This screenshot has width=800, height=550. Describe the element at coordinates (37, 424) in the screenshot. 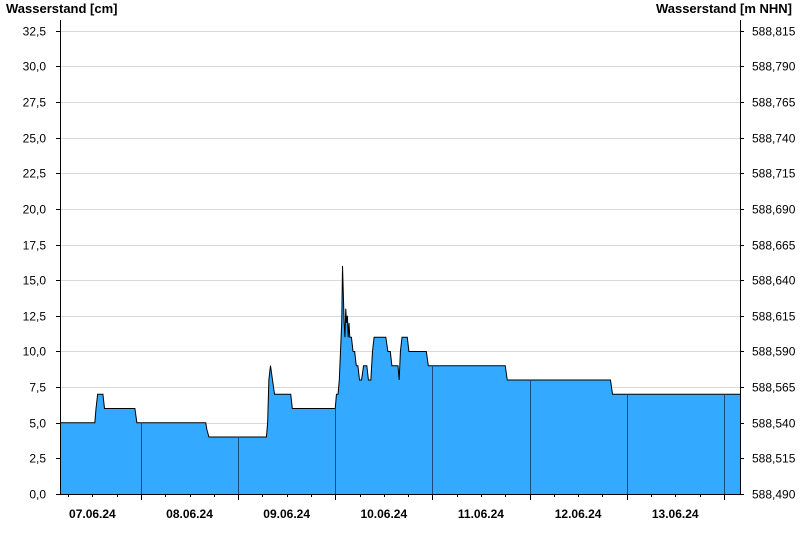

I see `left-tick-label: 5,0` at that location.